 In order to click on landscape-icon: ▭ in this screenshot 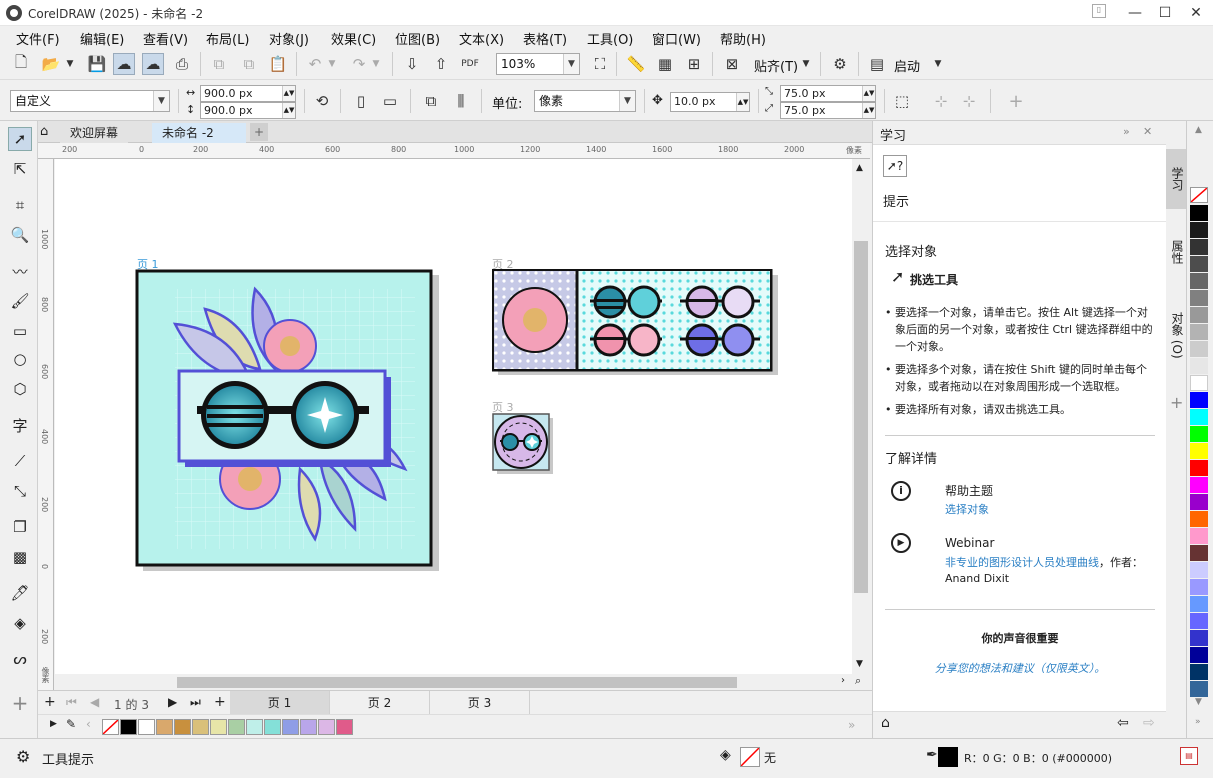, I will do `click(390, 101)`.